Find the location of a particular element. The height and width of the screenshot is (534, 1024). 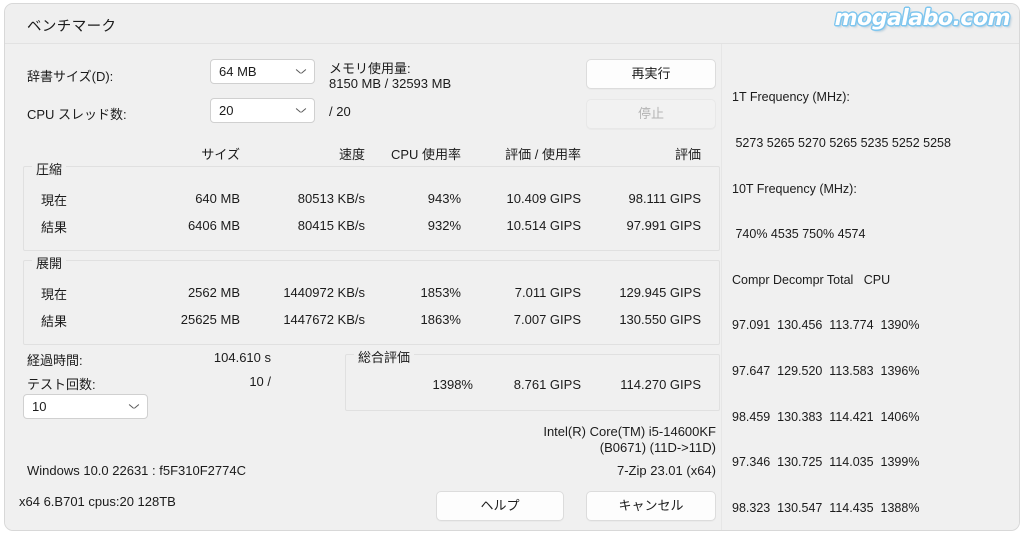

decompress-current-rating-per-usage: 7.011 GIPS is located at coordinates (547, 292).